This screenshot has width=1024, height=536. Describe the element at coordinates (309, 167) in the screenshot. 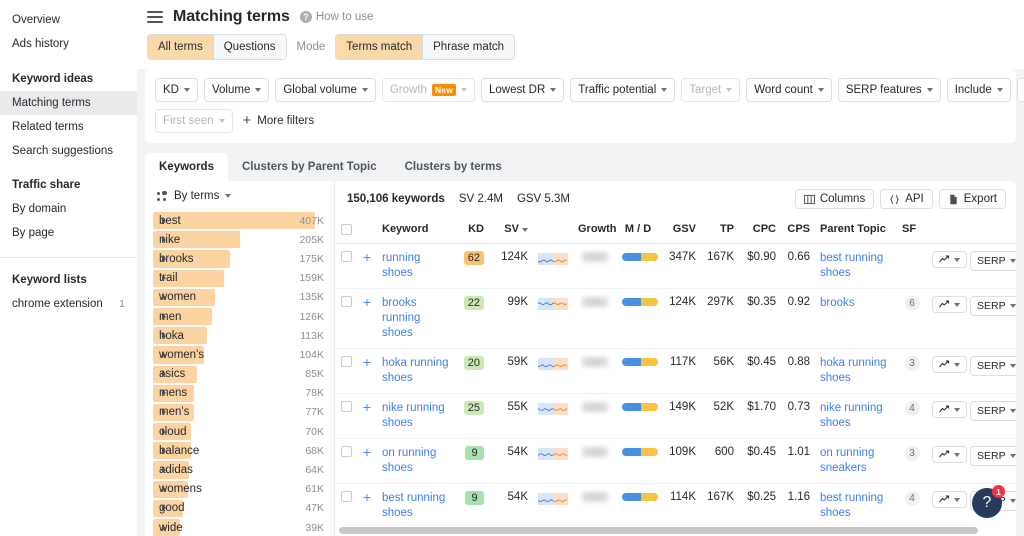

I see `tab-clusters-by-parent-topic: Clusters by Parent Topic` at that location.